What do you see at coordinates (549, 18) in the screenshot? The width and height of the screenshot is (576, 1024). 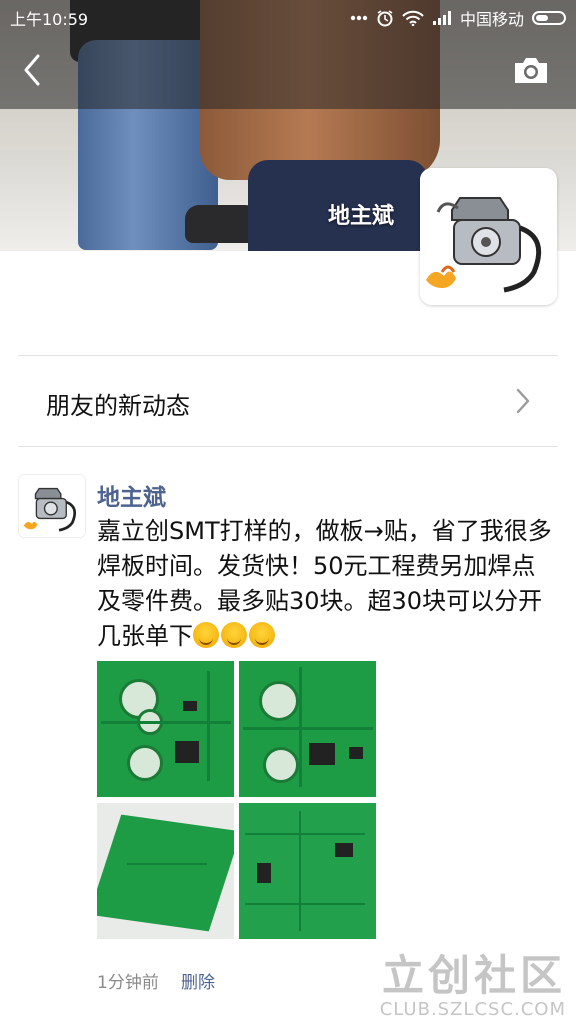 I see `battery-icon` at bounding box center [549, 18].